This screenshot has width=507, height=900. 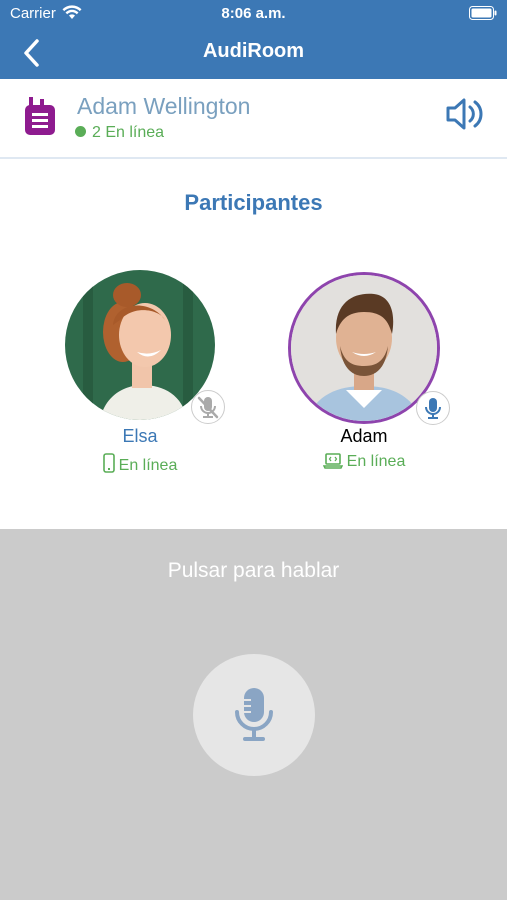 I want to click on online-dot-icon, so click(x=80, y=131).